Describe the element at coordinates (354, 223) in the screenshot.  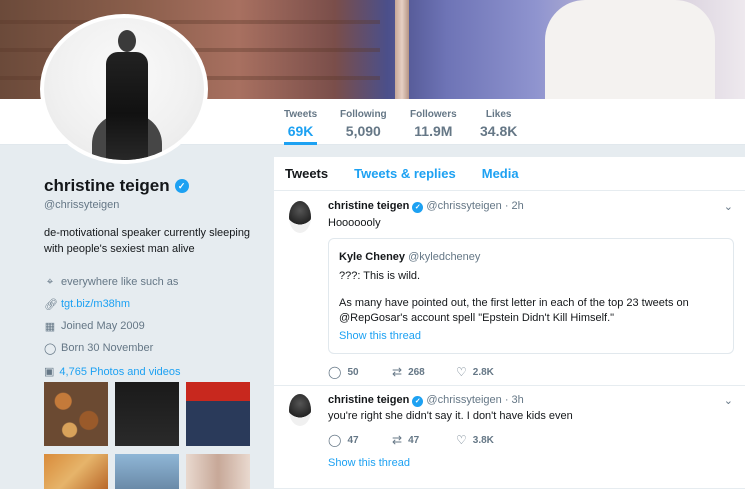
I see `tweet-text: Hooooooly` at that location.